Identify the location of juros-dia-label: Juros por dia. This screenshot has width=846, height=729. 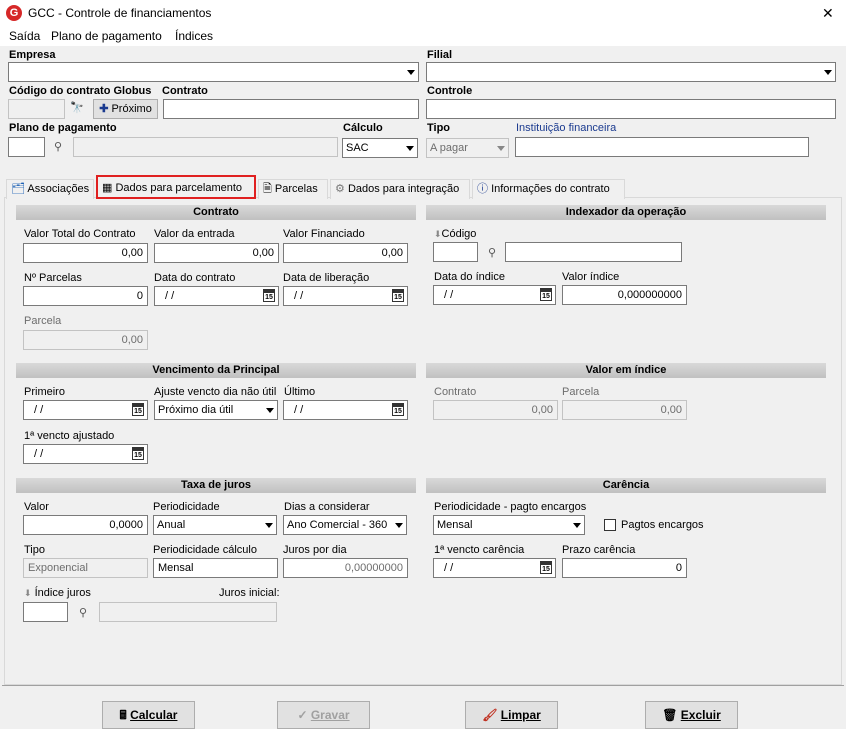
(315, 550).